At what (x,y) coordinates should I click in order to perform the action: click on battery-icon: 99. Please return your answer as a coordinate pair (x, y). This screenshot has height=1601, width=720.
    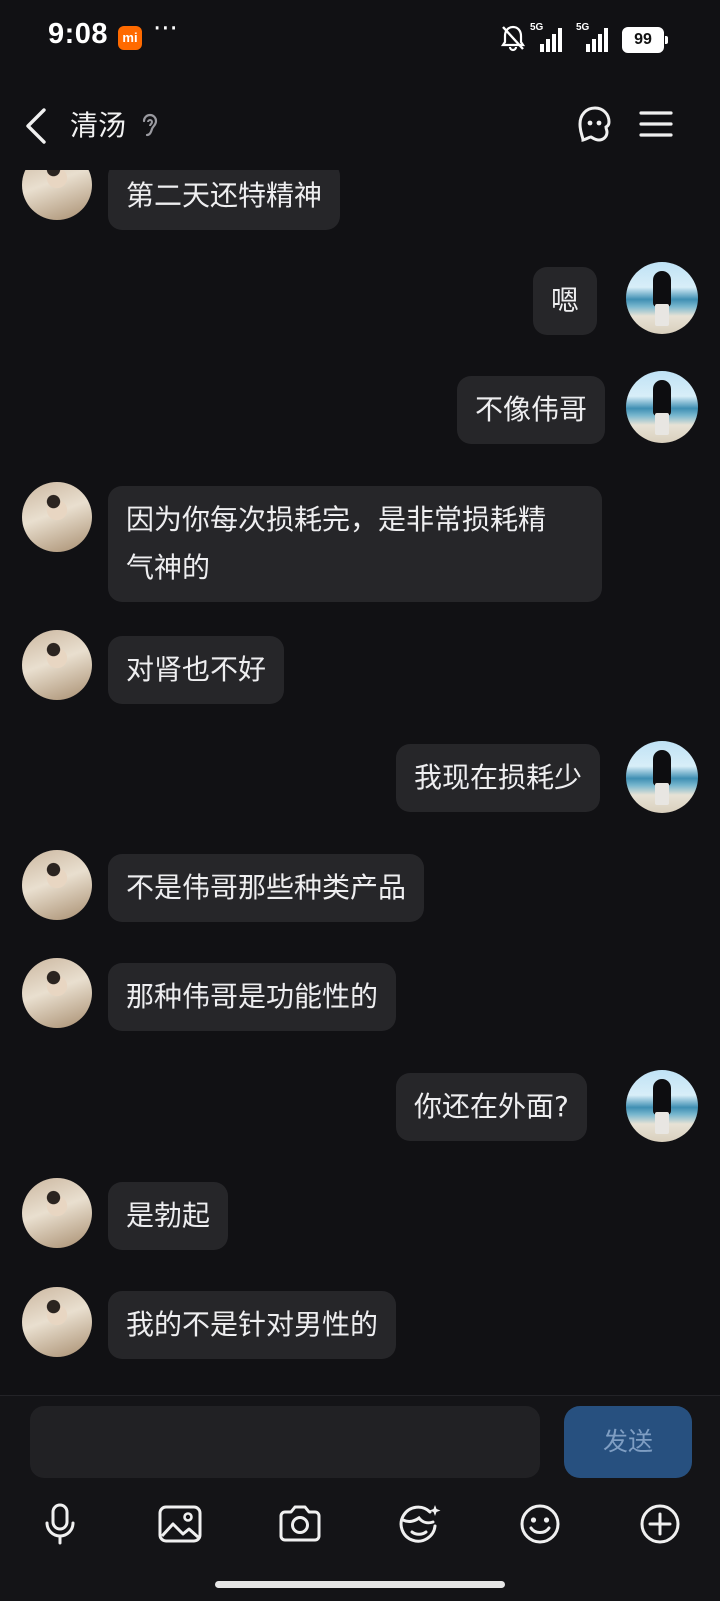
    Looking at the image, I should click on (645, 40).